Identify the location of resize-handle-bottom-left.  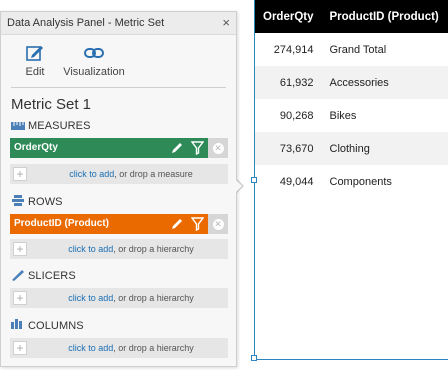
(254, 358).